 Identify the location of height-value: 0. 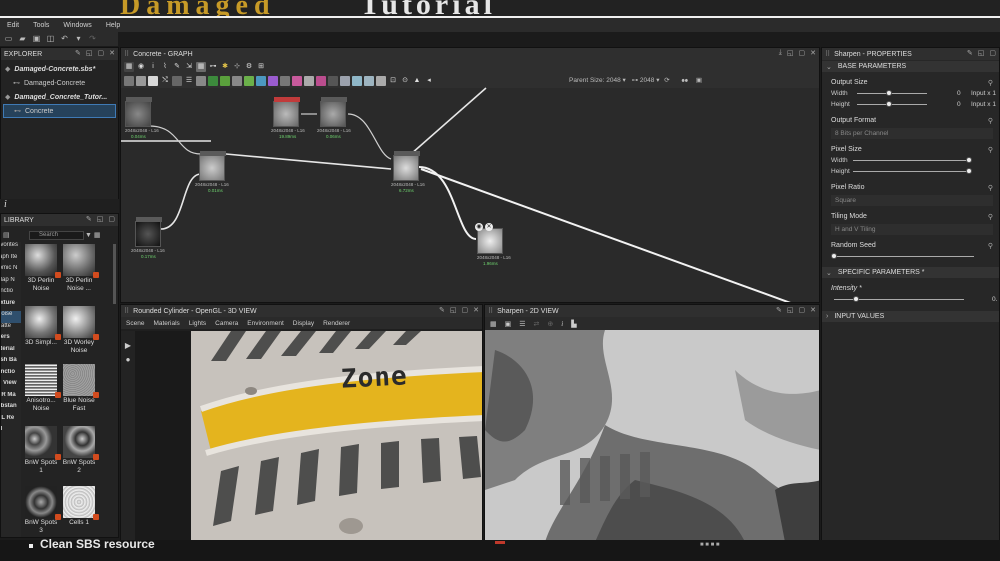
(959, 104).